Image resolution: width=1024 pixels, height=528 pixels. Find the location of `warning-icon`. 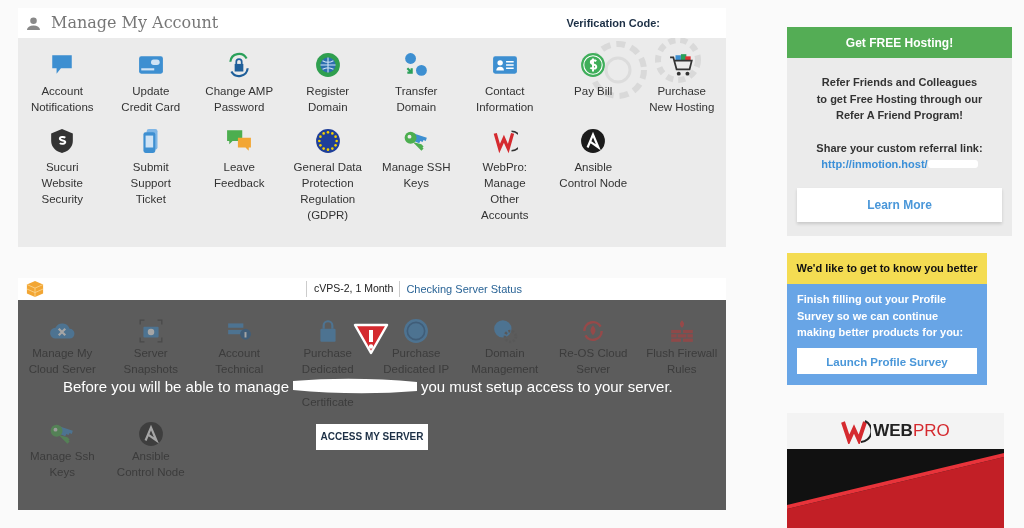

warning-icon is located at coordinates (371, 339).